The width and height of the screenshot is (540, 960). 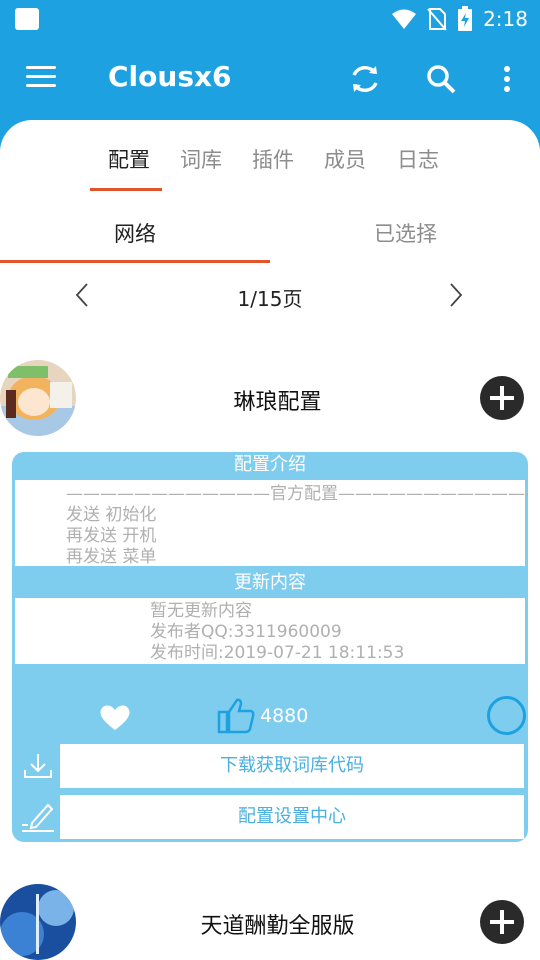 What do you see at coordinates (404, 19) in the screenshot?
I see `wifi-icon` at bounding box center [404, 19].